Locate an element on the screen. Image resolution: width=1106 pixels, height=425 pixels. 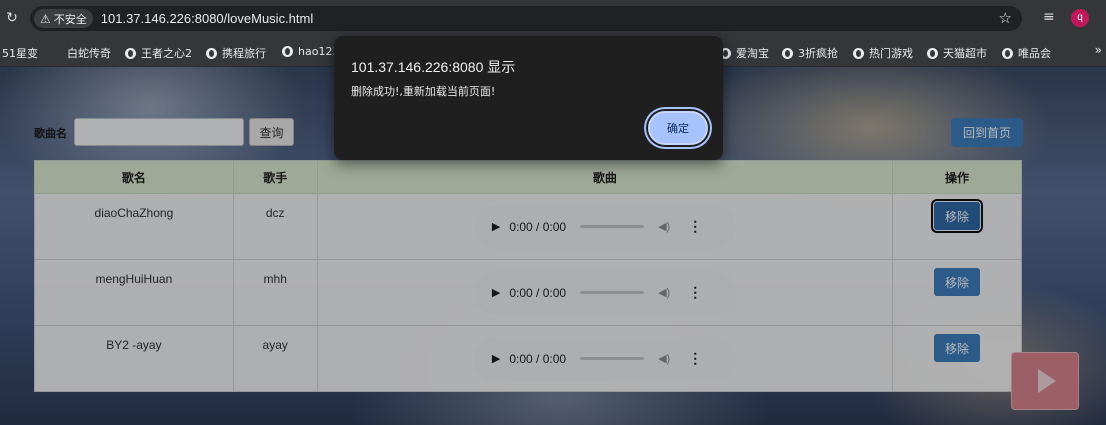
bookmark-item: 天猫超市 is located at coordinates (957, 53).